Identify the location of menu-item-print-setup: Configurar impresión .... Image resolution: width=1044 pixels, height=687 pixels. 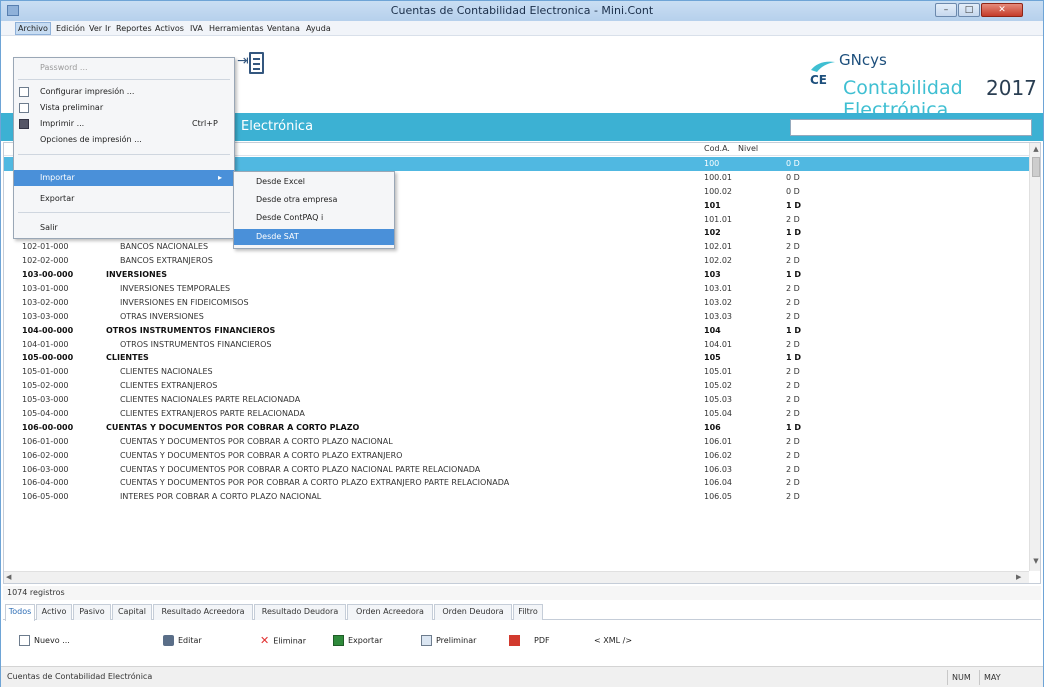
(124, 92).